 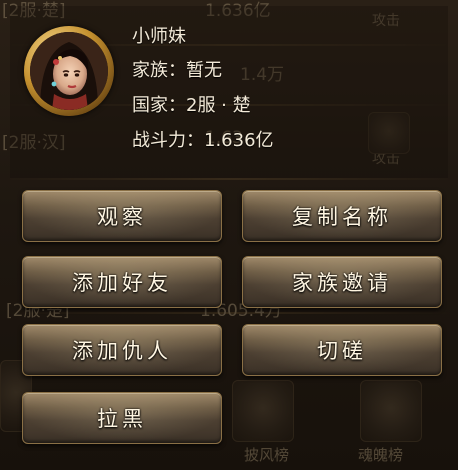 I want to click on spar-button: 切磋, so click(x=342, y=350).